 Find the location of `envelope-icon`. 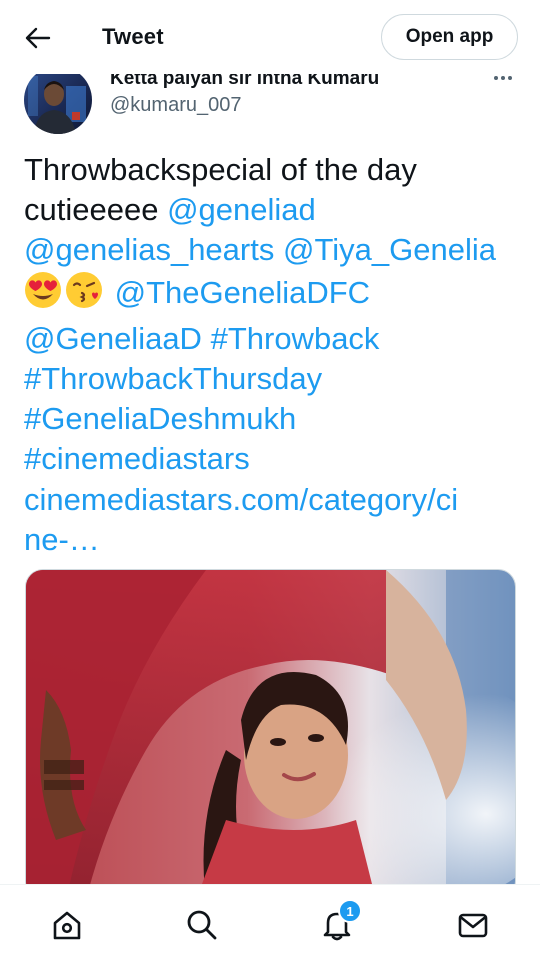

envelope-icon is located at coordinates (473, 925).